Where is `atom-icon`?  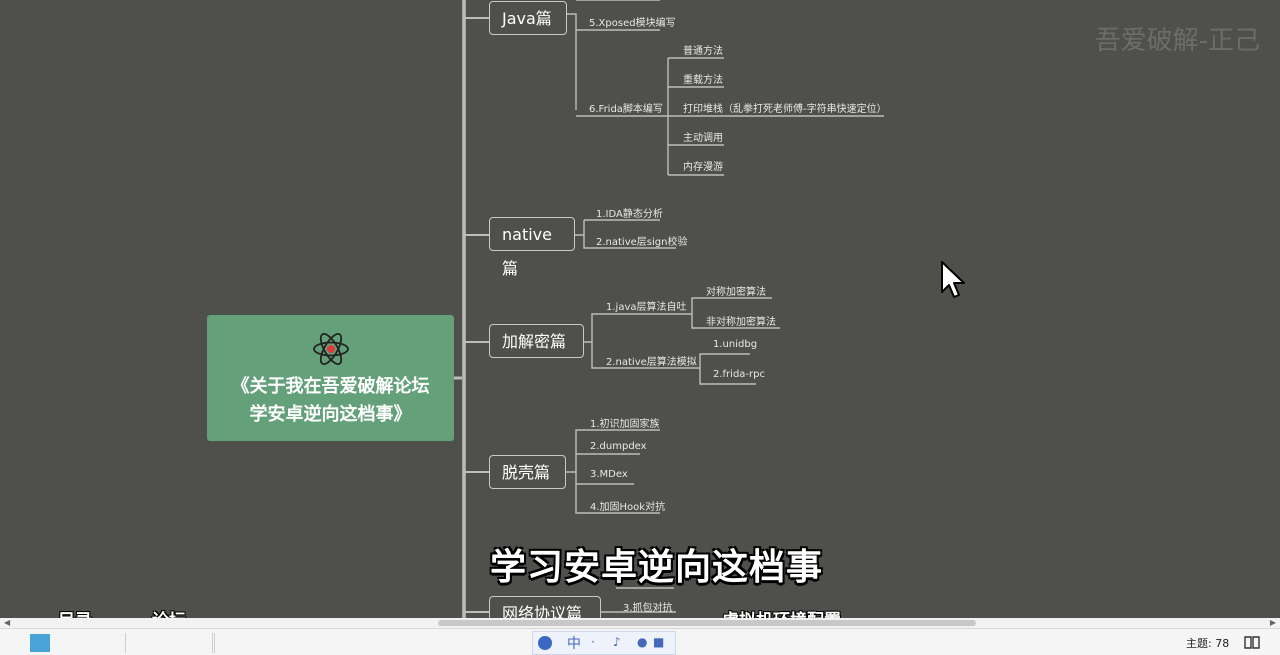
atom-icon is located at coordinates (330, 349).